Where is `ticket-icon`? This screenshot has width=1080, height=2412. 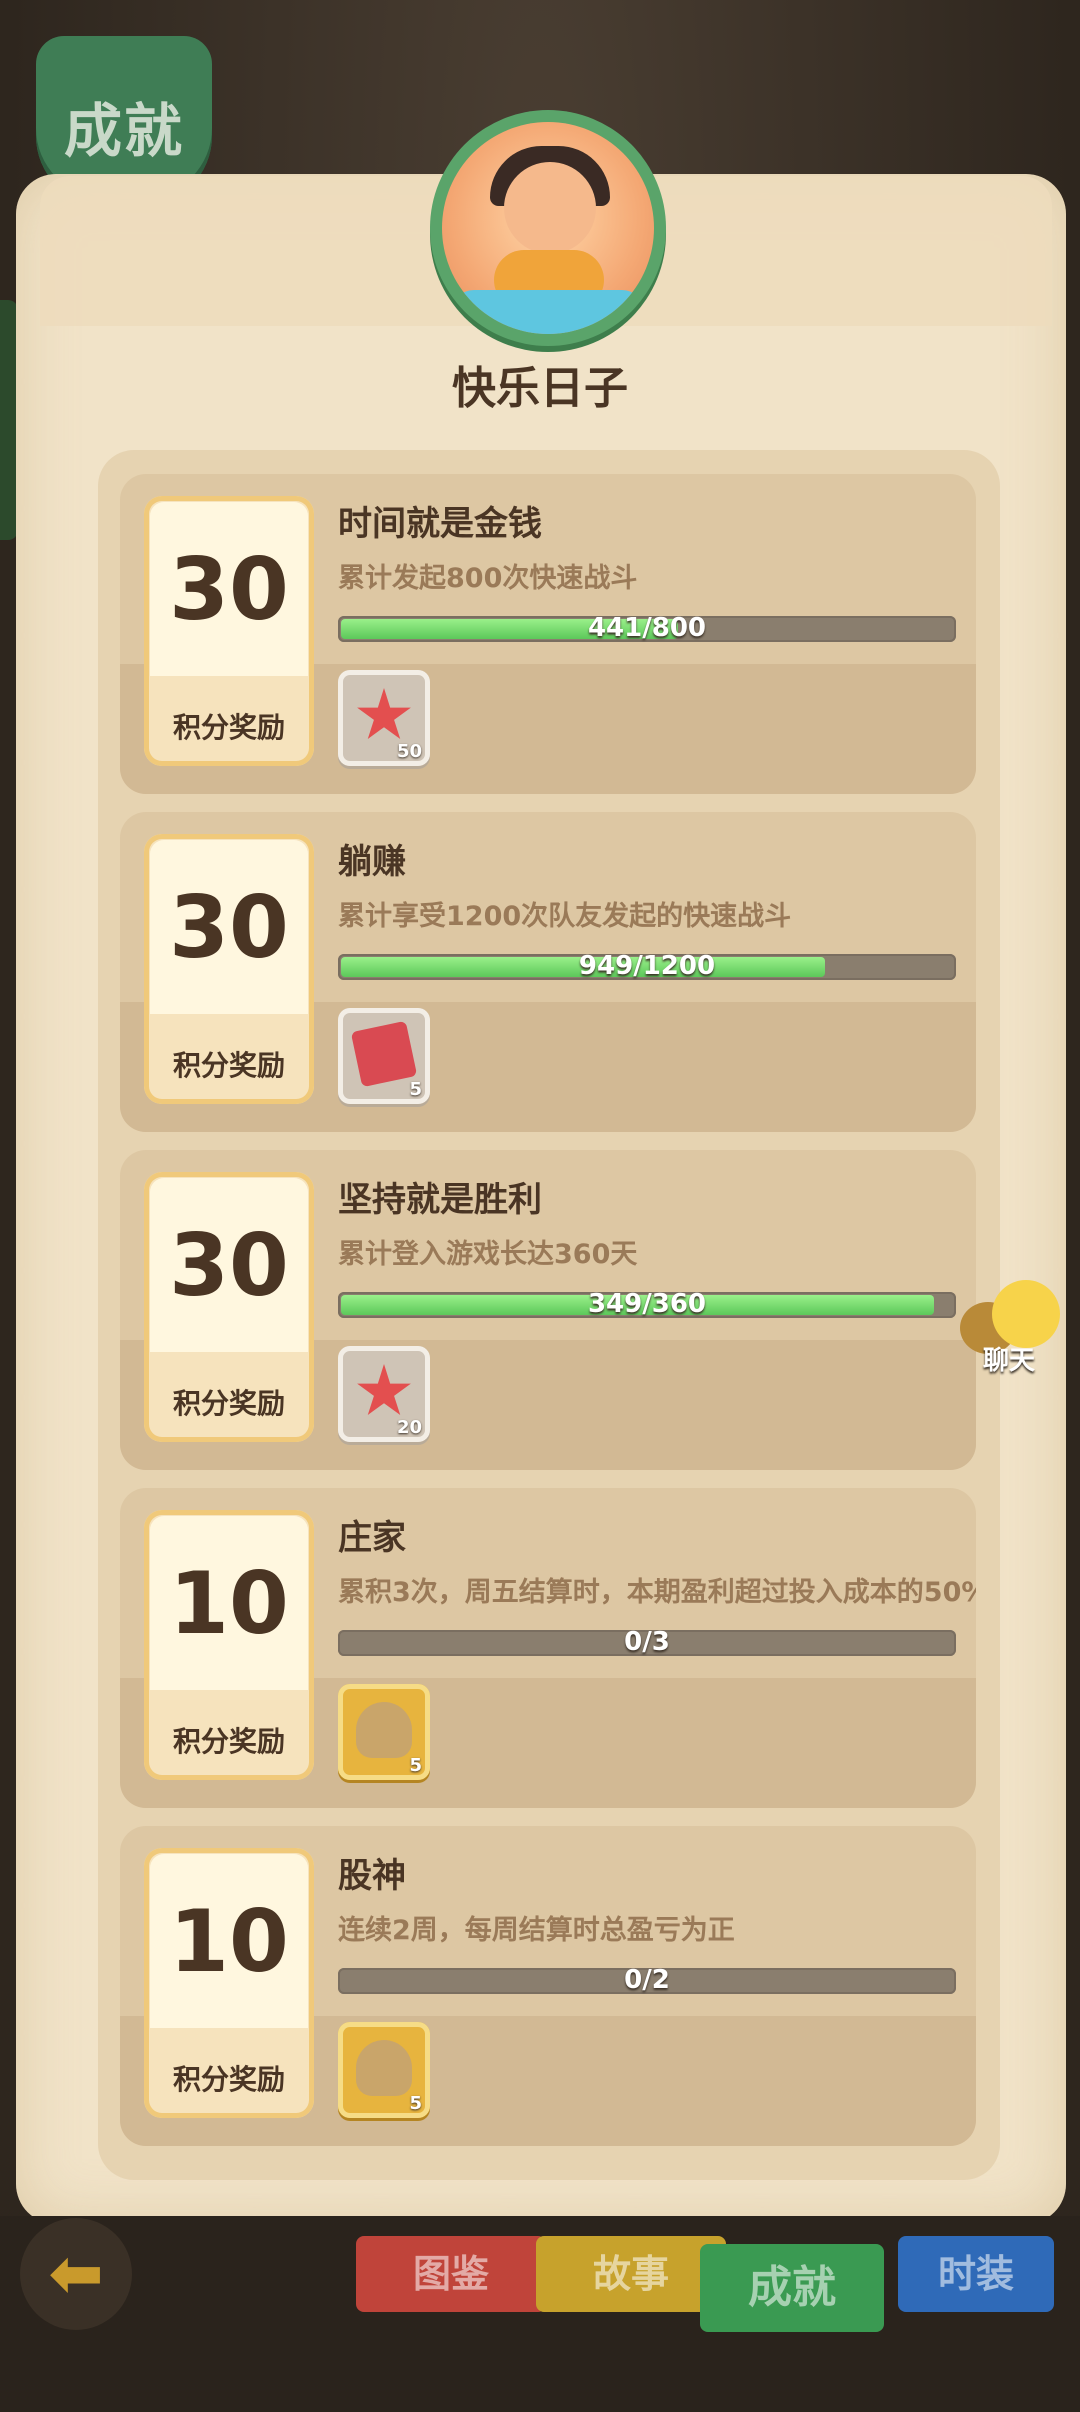 ticket-icon is located at coordinates (384, 1054).